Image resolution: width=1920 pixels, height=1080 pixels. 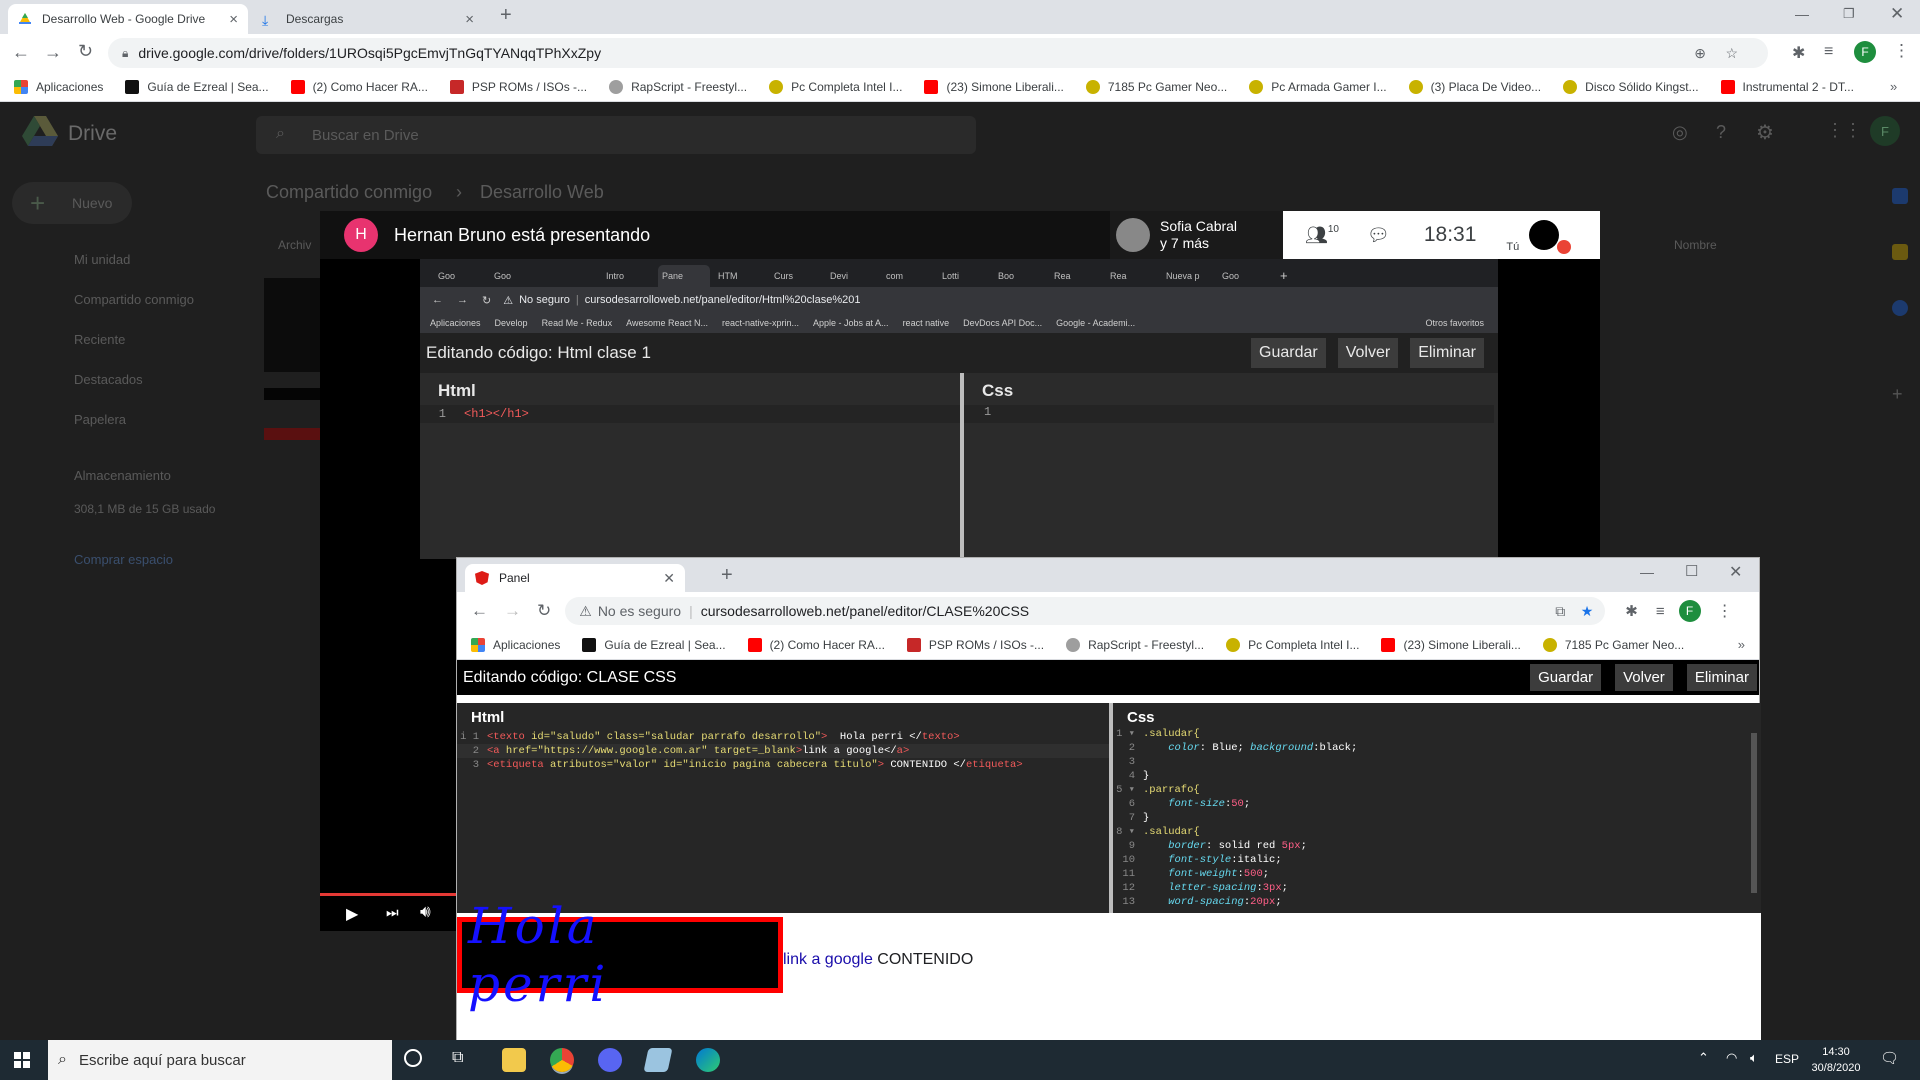 What do you see at coordinates (669, 578) in the screenshot?
I see `close-tab-icon: ✕` at bounding box center [669, 578].